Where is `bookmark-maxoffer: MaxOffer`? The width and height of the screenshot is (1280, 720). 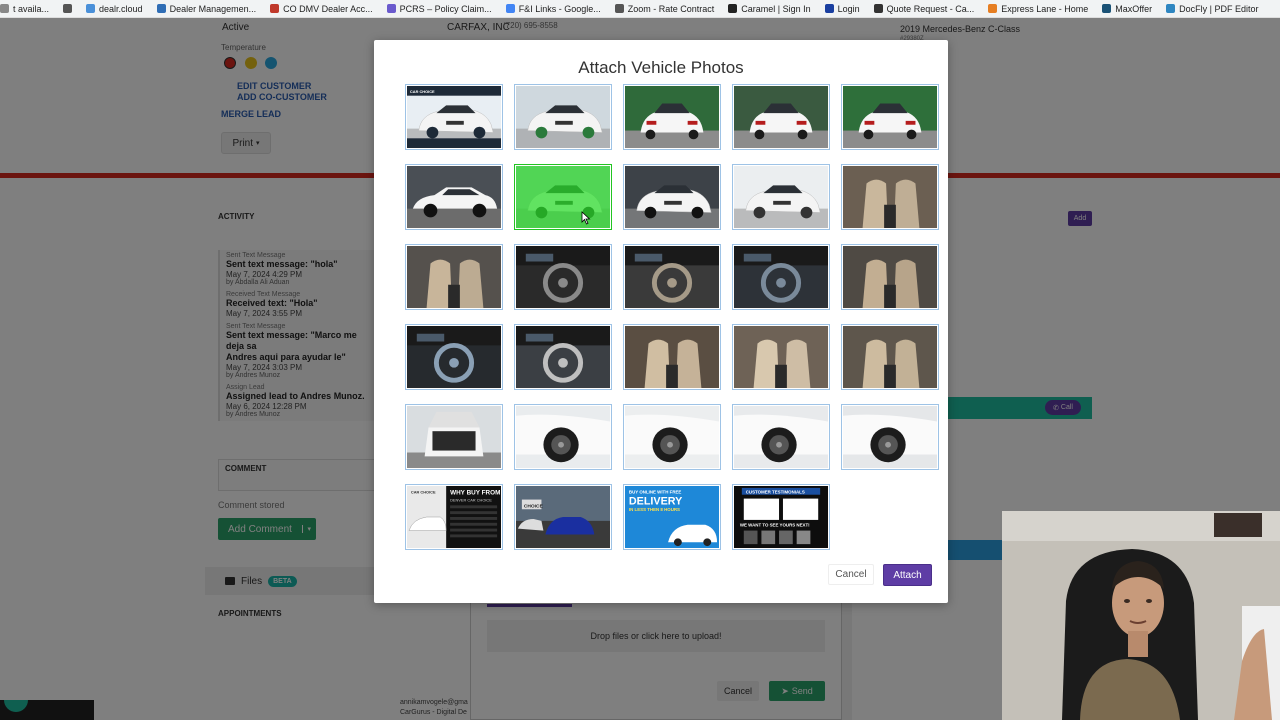 bookmark-maxoffer: MaxOffer is located at coordinates (1127, 9).